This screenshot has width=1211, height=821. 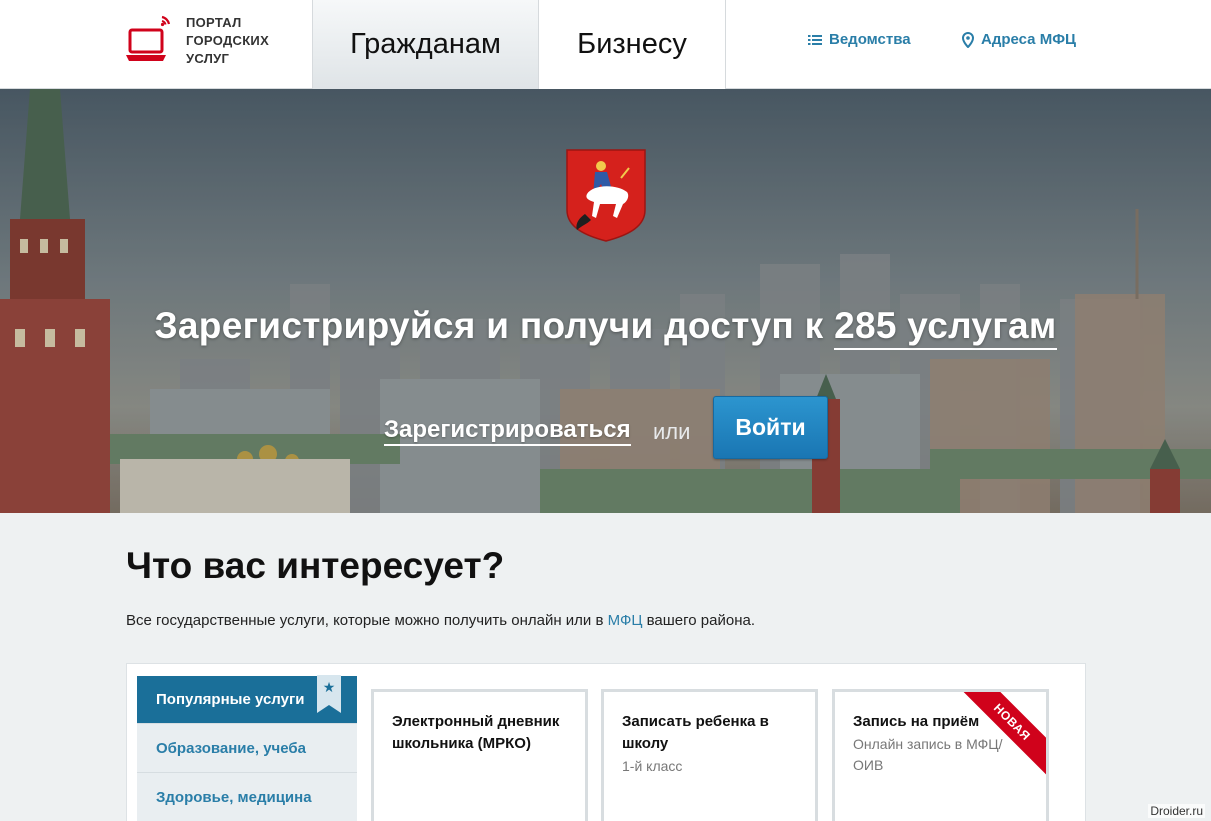 I want to click on section-title: Что вас интересует?, so click(x=315, y=565).